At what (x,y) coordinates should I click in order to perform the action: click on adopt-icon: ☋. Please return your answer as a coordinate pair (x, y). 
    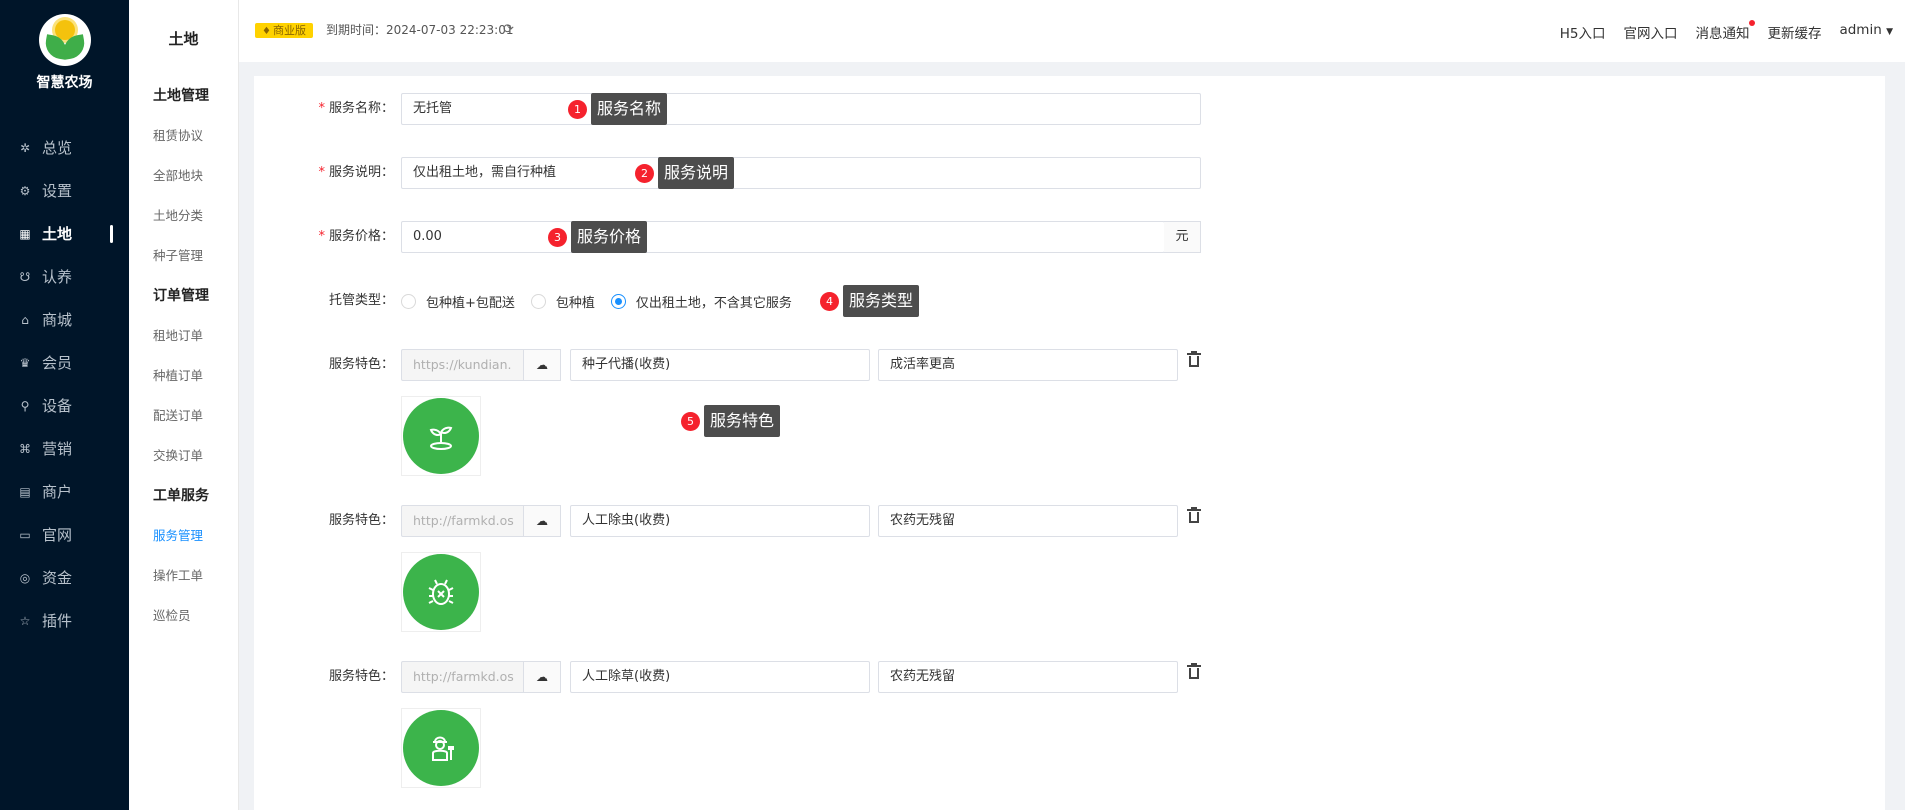
    Looking at the image, I should click on (25, 276).